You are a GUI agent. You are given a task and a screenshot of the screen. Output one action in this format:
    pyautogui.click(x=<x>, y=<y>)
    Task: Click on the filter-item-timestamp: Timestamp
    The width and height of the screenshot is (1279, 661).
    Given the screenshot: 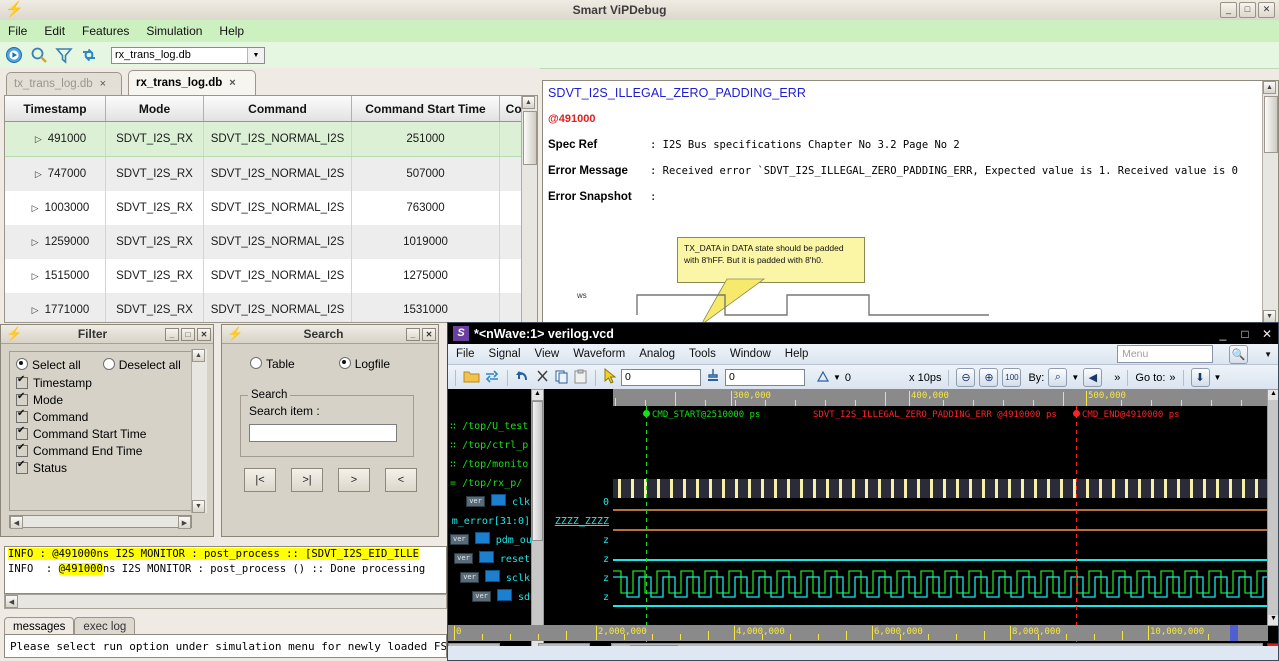 What is the action you would take?
    pyautogui.click(x=100, y=382)
    